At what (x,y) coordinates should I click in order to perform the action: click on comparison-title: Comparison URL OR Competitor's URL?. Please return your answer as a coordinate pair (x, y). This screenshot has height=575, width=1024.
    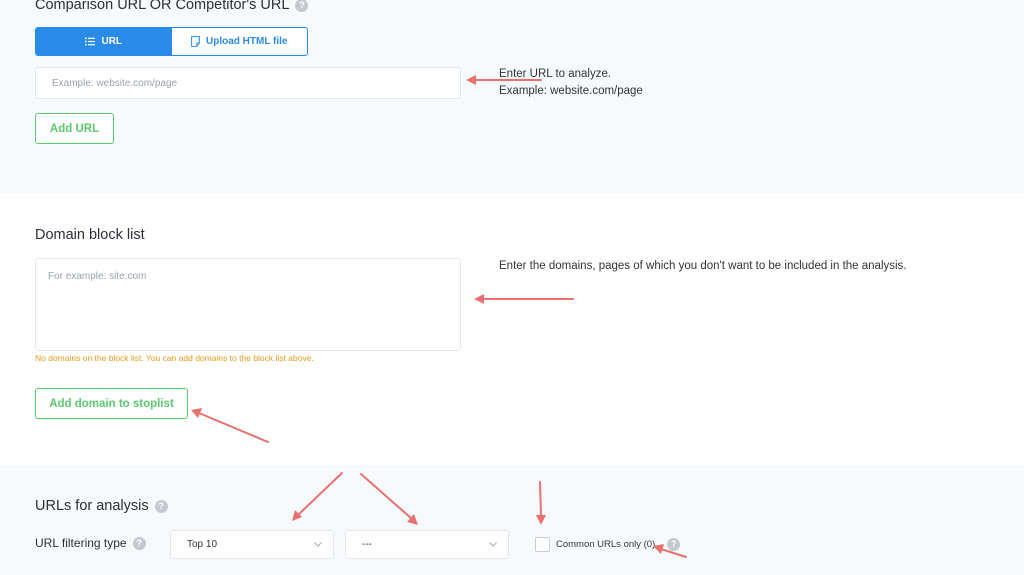
    Looking at the image, I should click on (172, 6).